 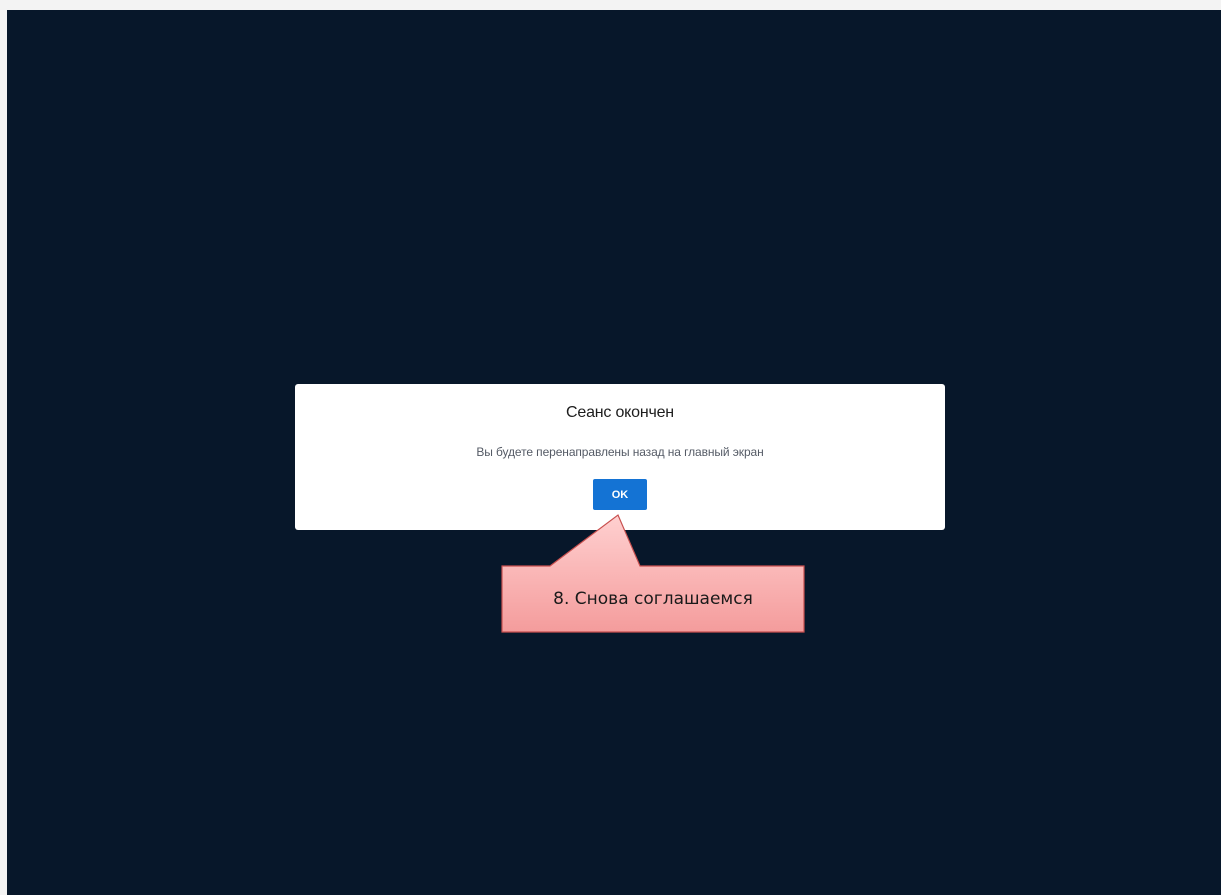 What do you see at coordinates (620, 412) in the screenshot?
I see `dialog-title: Сеанс окончен` at bounding box center [620, 412].